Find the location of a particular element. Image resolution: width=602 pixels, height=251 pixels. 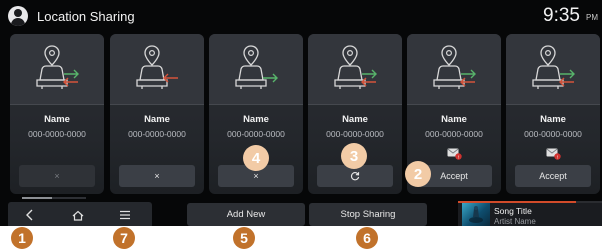

status-bar: Location Sharing 9:35 PM is located at coordinates (301, 17).